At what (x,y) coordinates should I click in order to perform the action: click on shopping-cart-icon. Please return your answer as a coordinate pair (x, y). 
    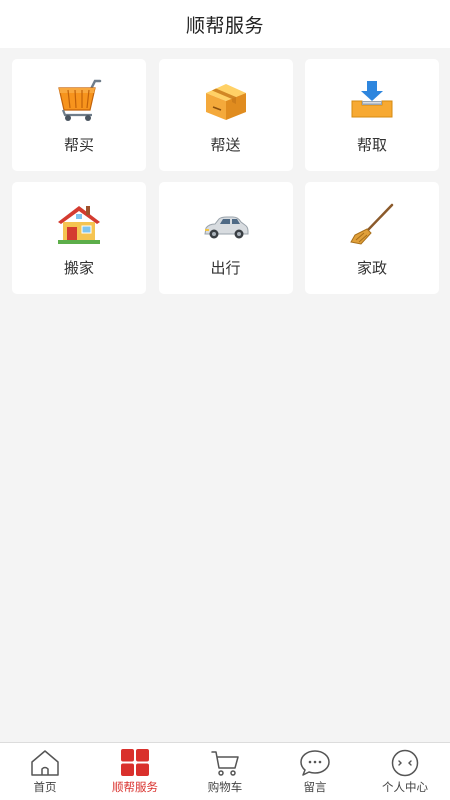
    Looking at the image, I should click on (79, 101).